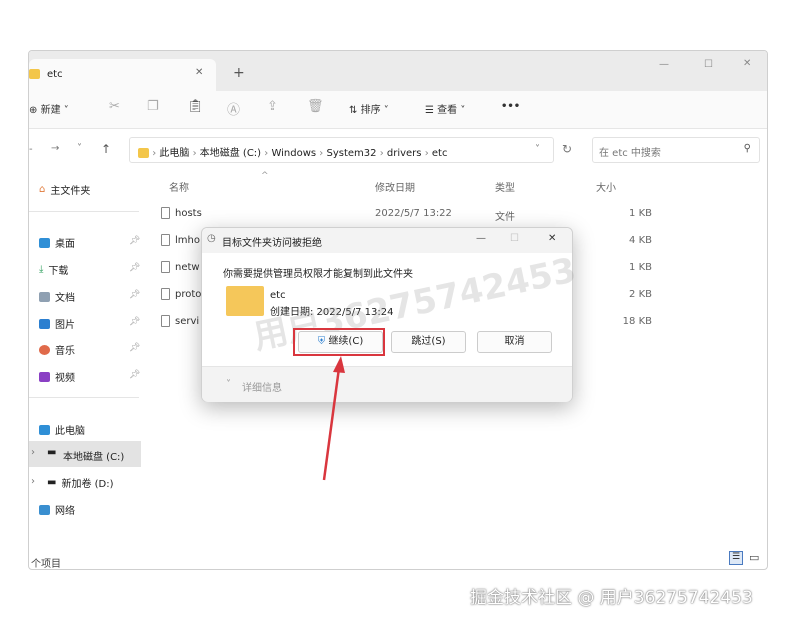  I want to click on arrow-shaft, so click(331, 424).